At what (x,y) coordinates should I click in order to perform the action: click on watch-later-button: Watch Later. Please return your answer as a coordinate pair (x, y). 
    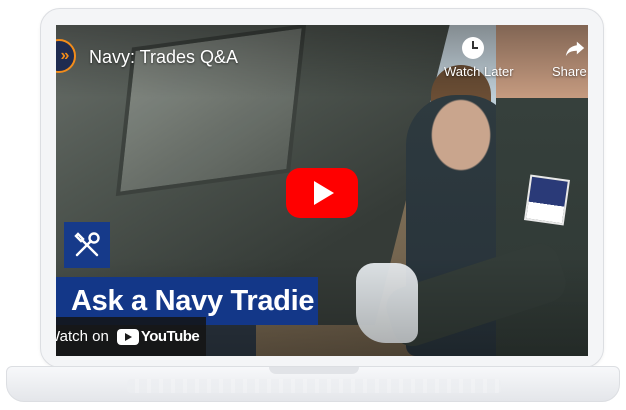
    Looking at the image, I should click on (479, 59).